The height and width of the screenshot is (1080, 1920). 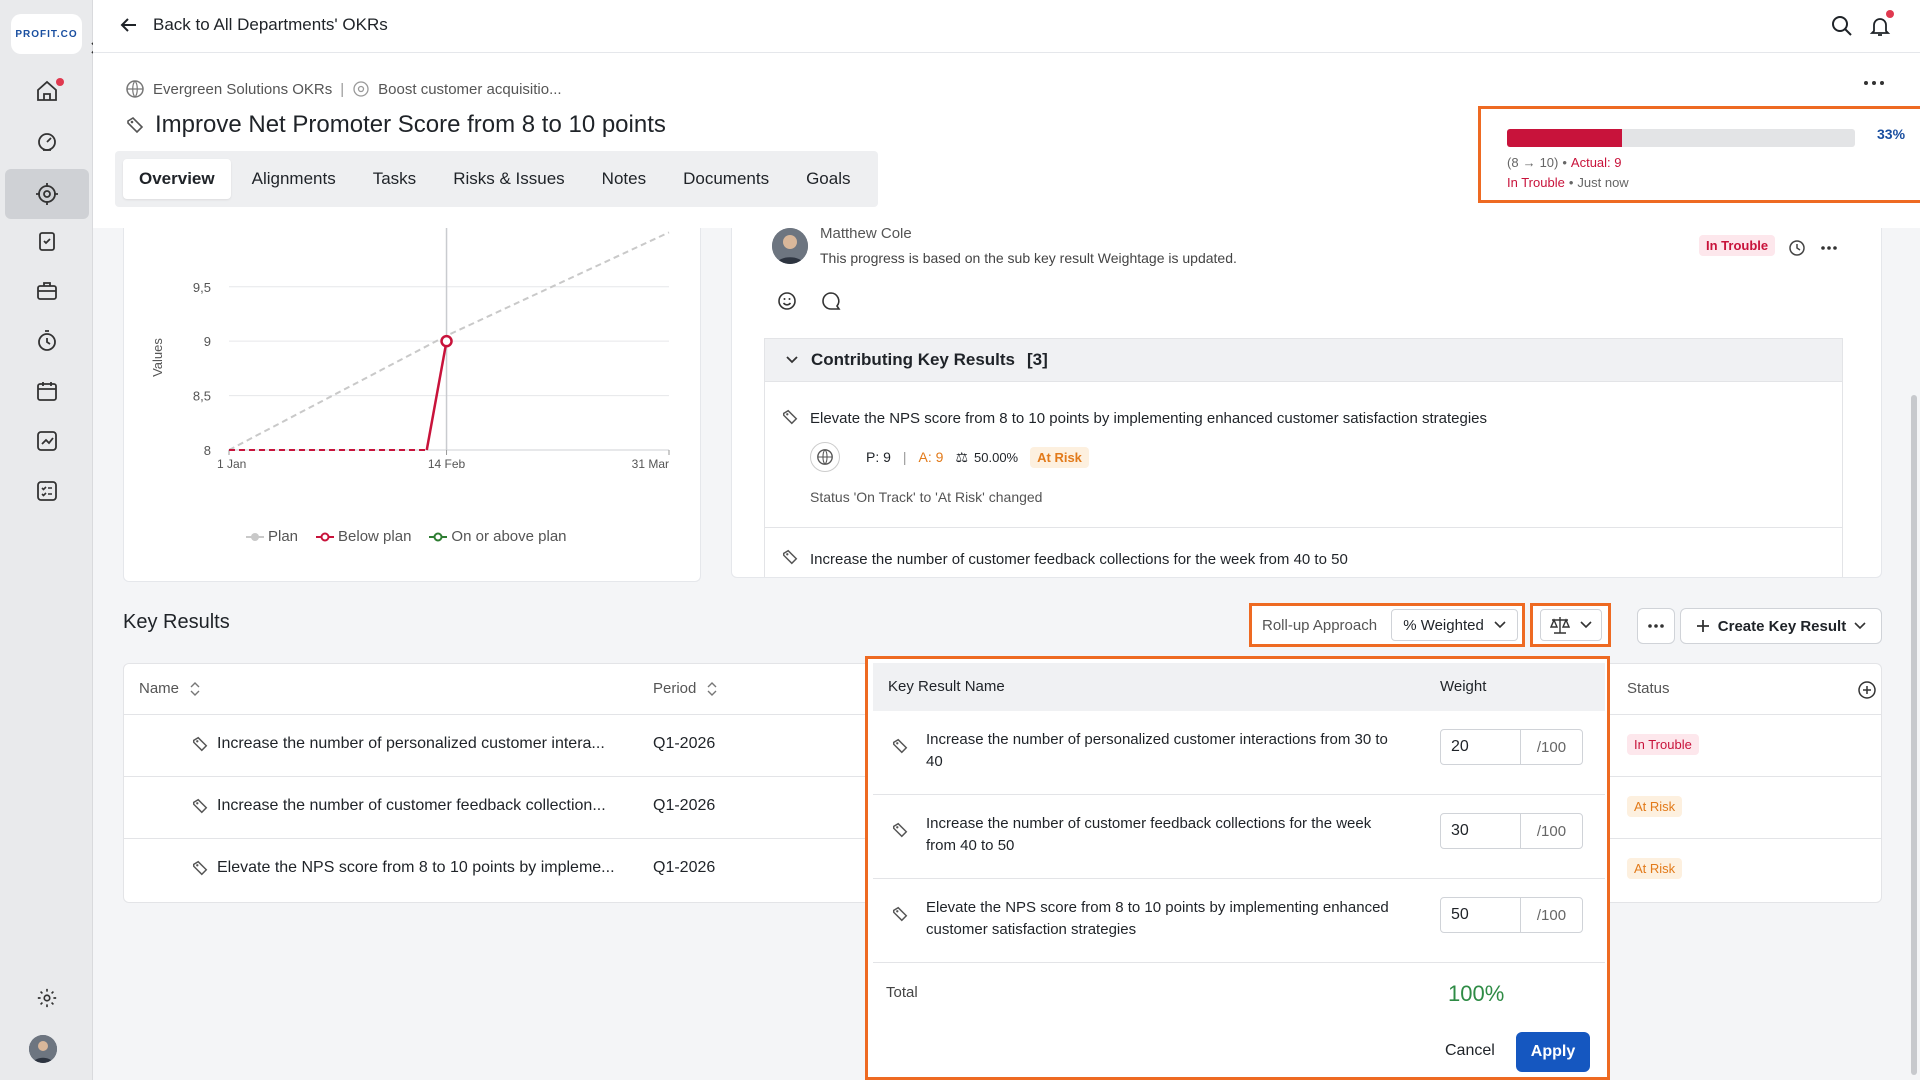 I want to click on legend-below-plan: Below plan, so click(x=363, y=536).